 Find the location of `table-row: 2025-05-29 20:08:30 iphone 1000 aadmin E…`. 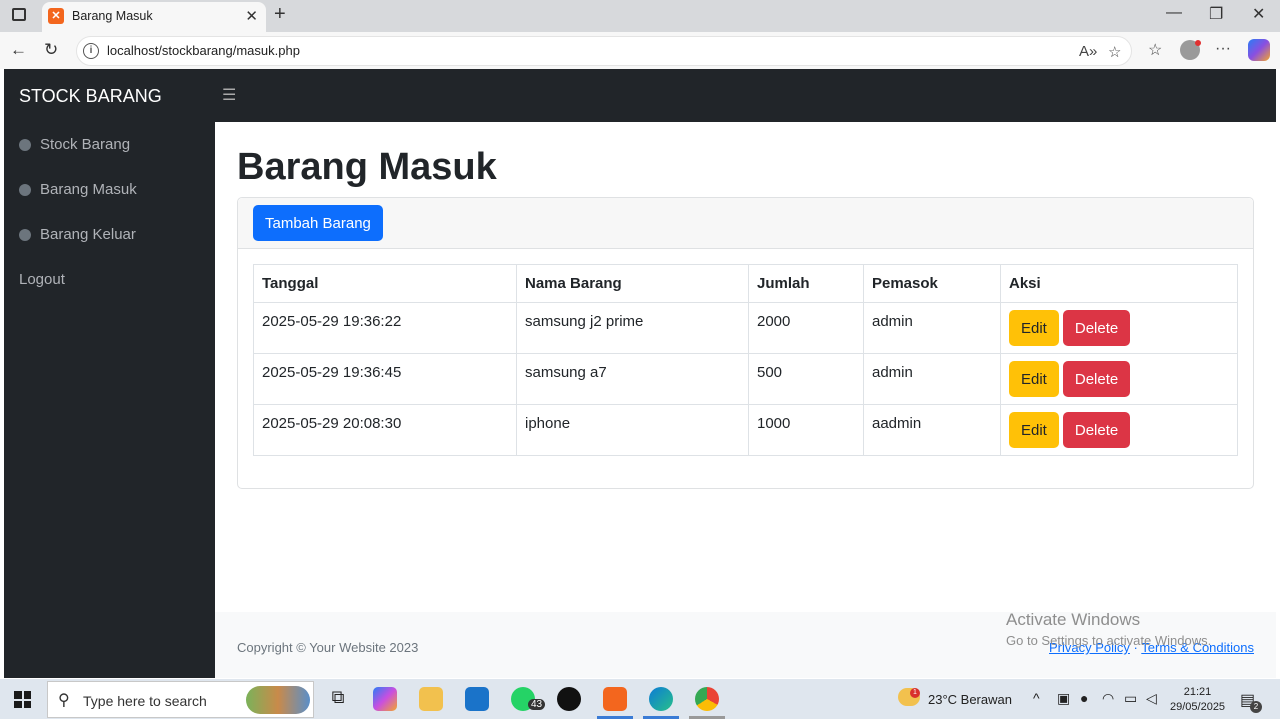

table-row: 2025-05-29 20:08:30 iphone 1000 aadmin E… is located at coordinates (745, 430).